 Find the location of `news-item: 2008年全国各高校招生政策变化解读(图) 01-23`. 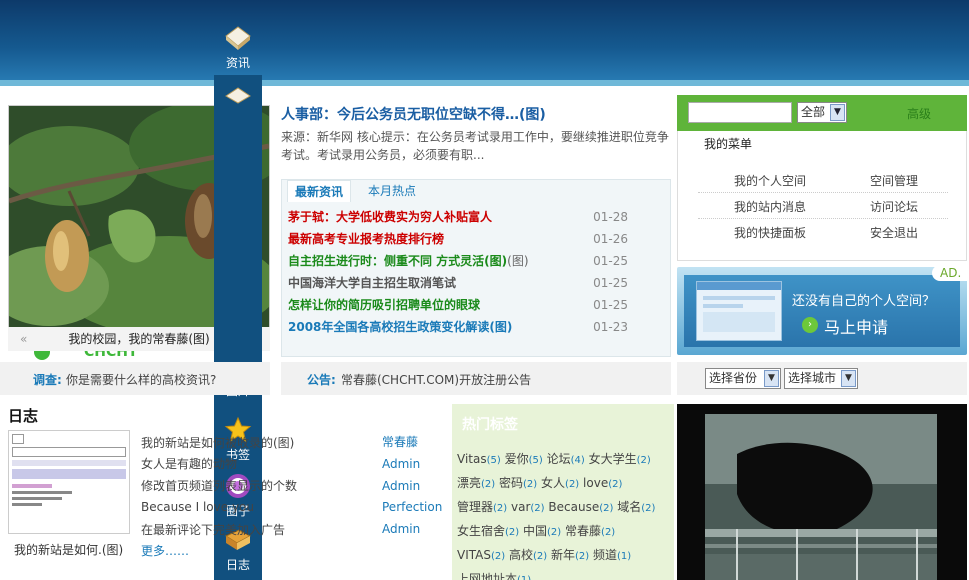

news-item: 2008年全国各高校招生政策变化解读(图) 01-23 is located at coordinates (476, 327).